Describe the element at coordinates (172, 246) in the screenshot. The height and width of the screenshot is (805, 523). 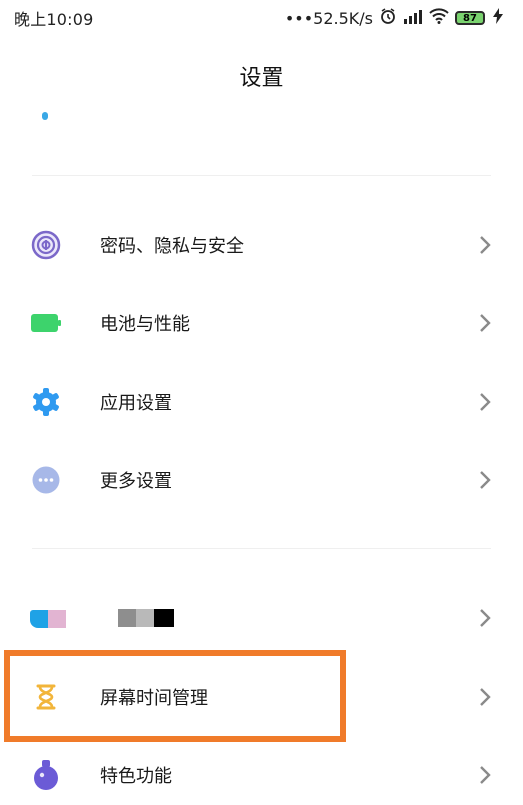
I see `settings-item-label: 密码、隐私与安全` at that location.